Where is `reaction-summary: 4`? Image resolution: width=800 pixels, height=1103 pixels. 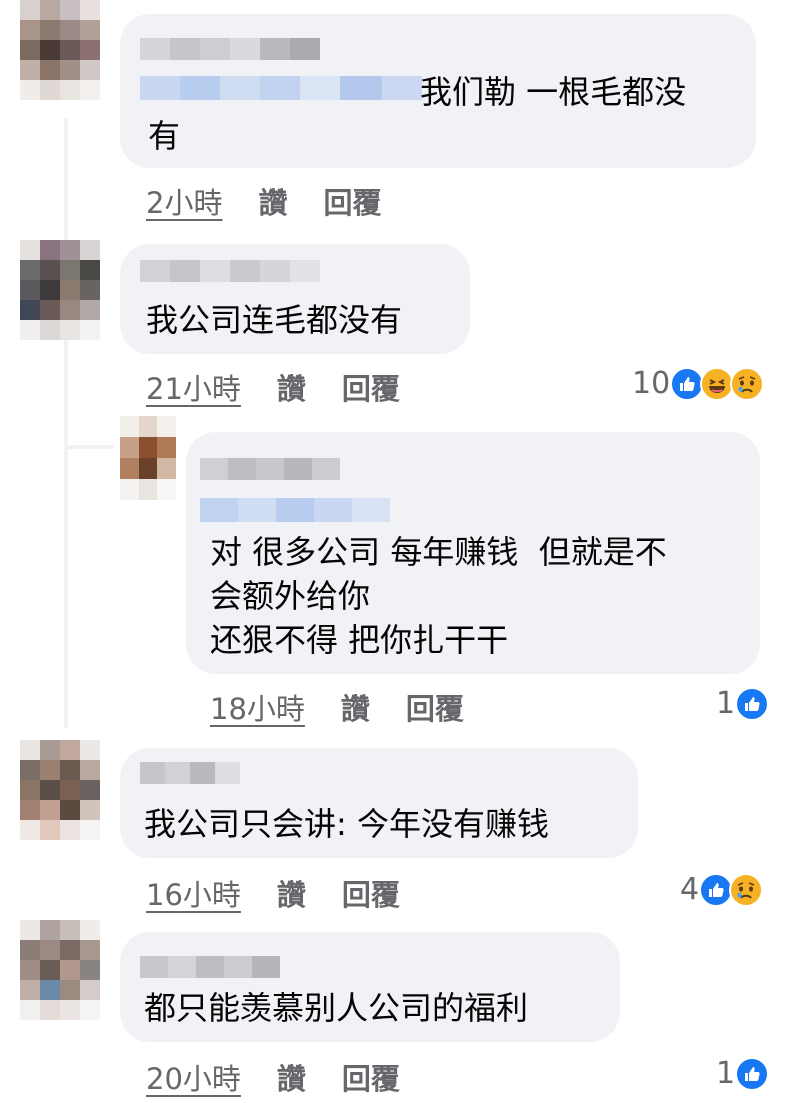
reaction-summary: 4 is located at coordinates (722, 889).